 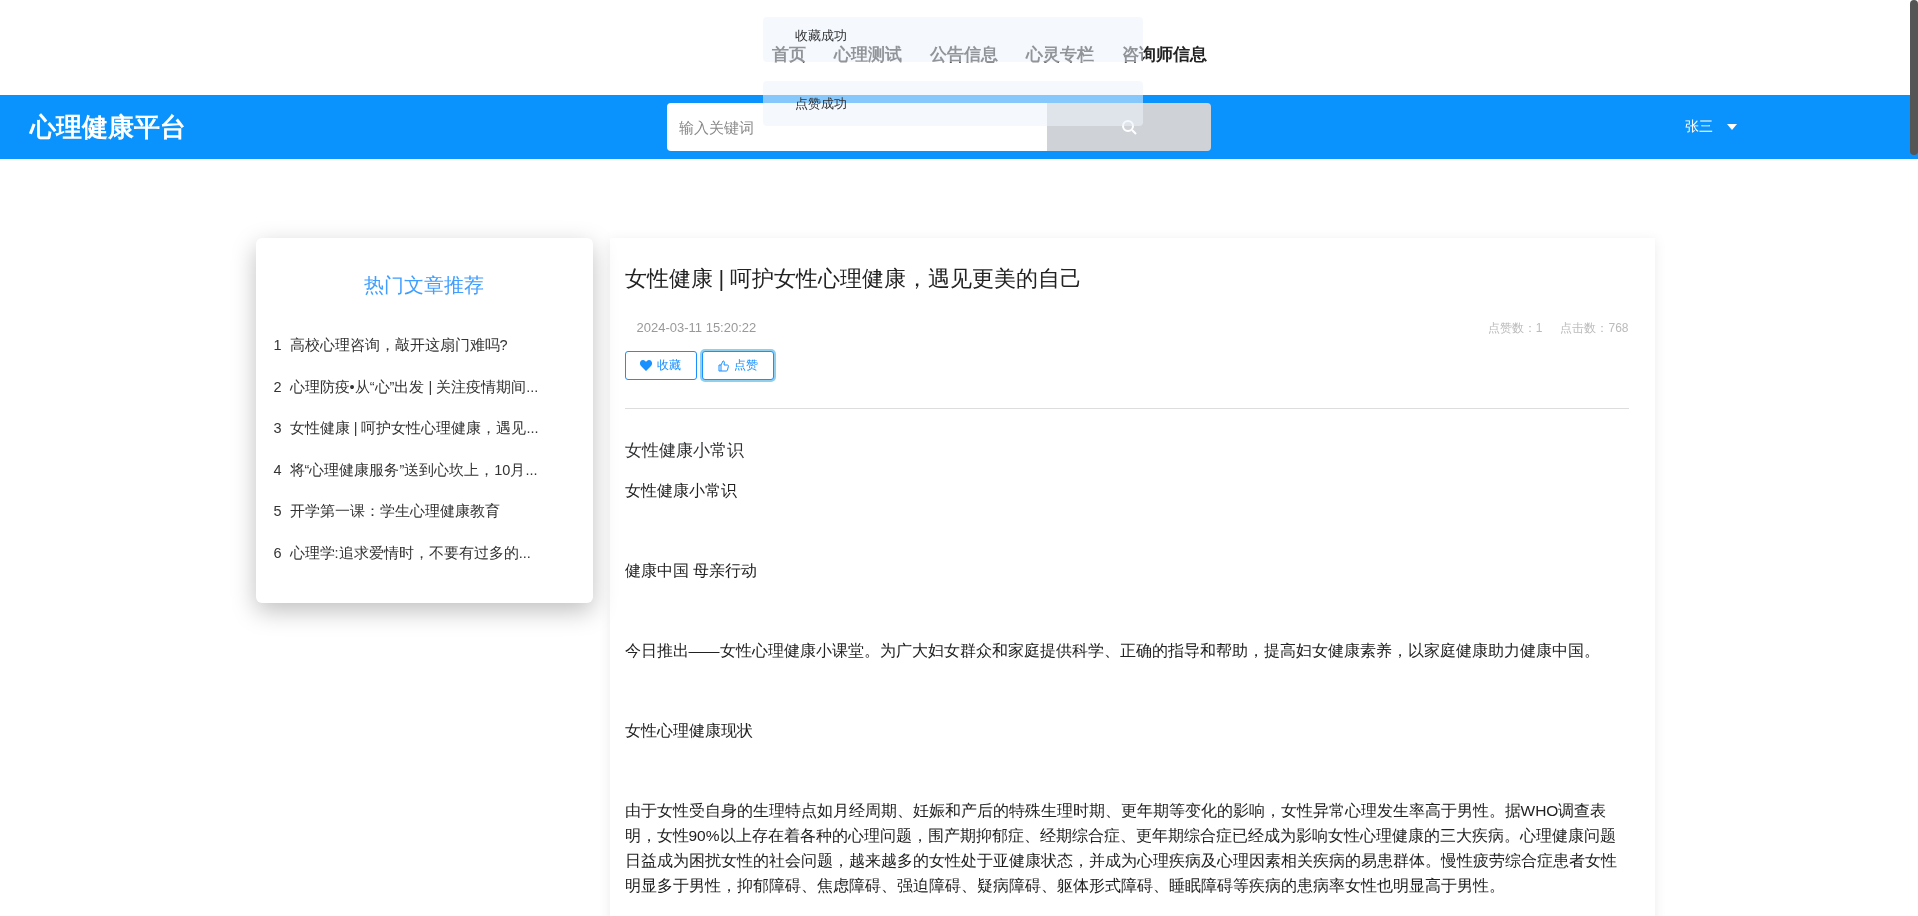 I want to click on article-link: 5 开学第一课：学生心理健康教育, so click(x=386, y=512).